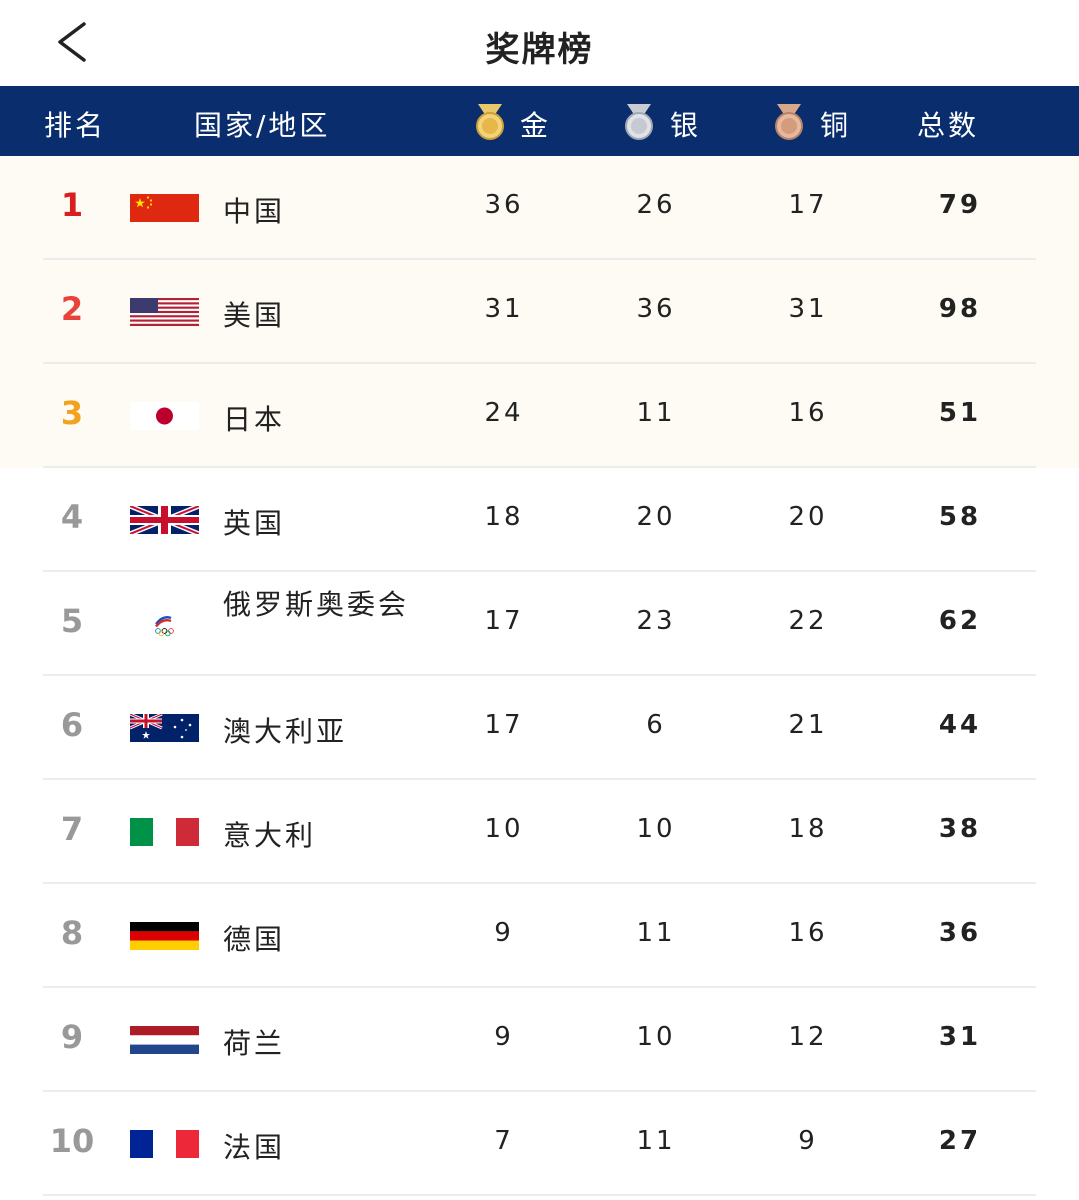 This screenshot has height=1200, width=1079. Describe the element at coordinates (656, 205) in the screenshot. I see `silver-count: 26` at that location.